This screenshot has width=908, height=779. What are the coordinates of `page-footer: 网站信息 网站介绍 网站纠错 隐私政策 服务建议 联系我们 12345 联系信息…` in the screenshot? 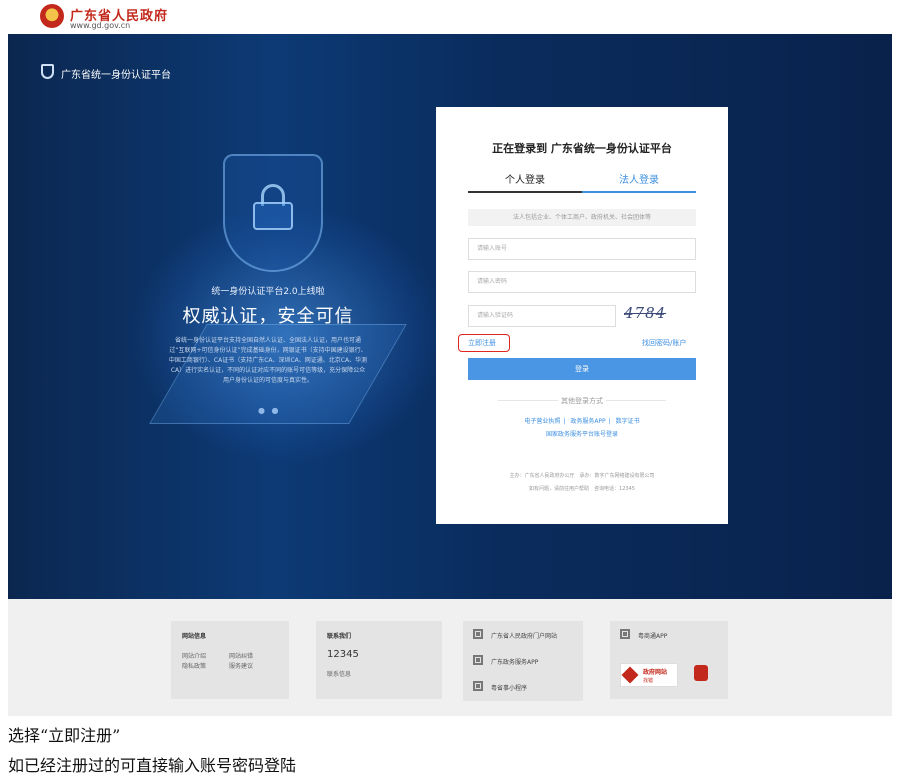 It's located at (450, 657).